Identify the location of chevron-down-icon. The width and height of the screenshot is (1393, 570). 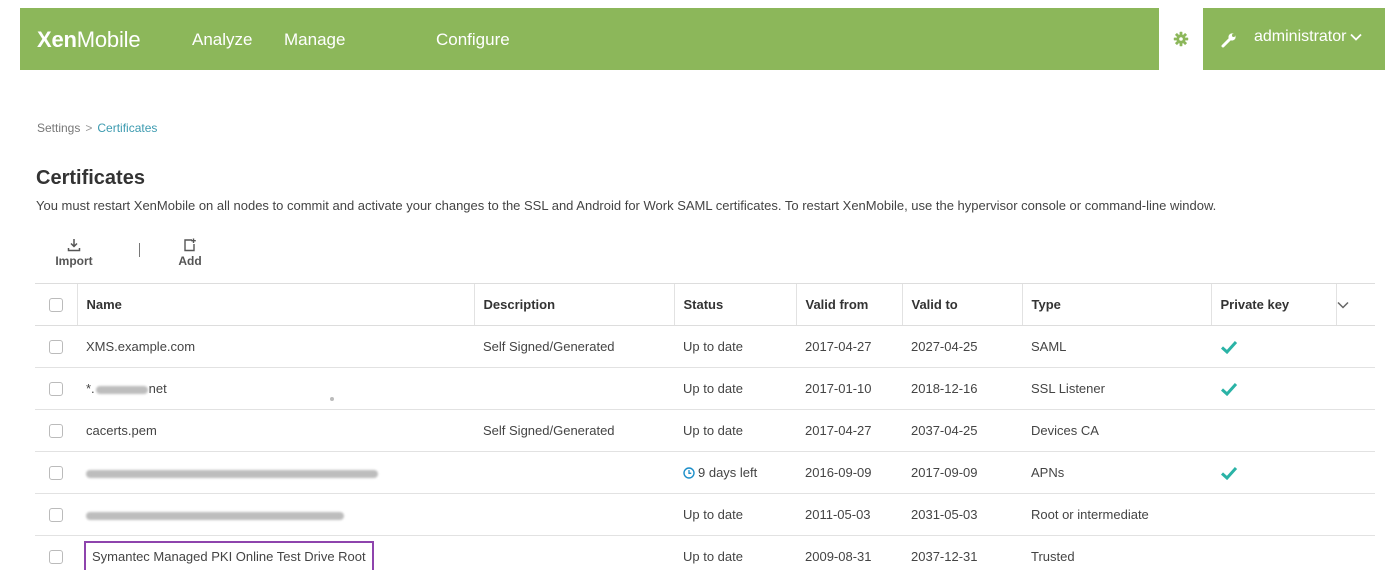
(1342, 305).